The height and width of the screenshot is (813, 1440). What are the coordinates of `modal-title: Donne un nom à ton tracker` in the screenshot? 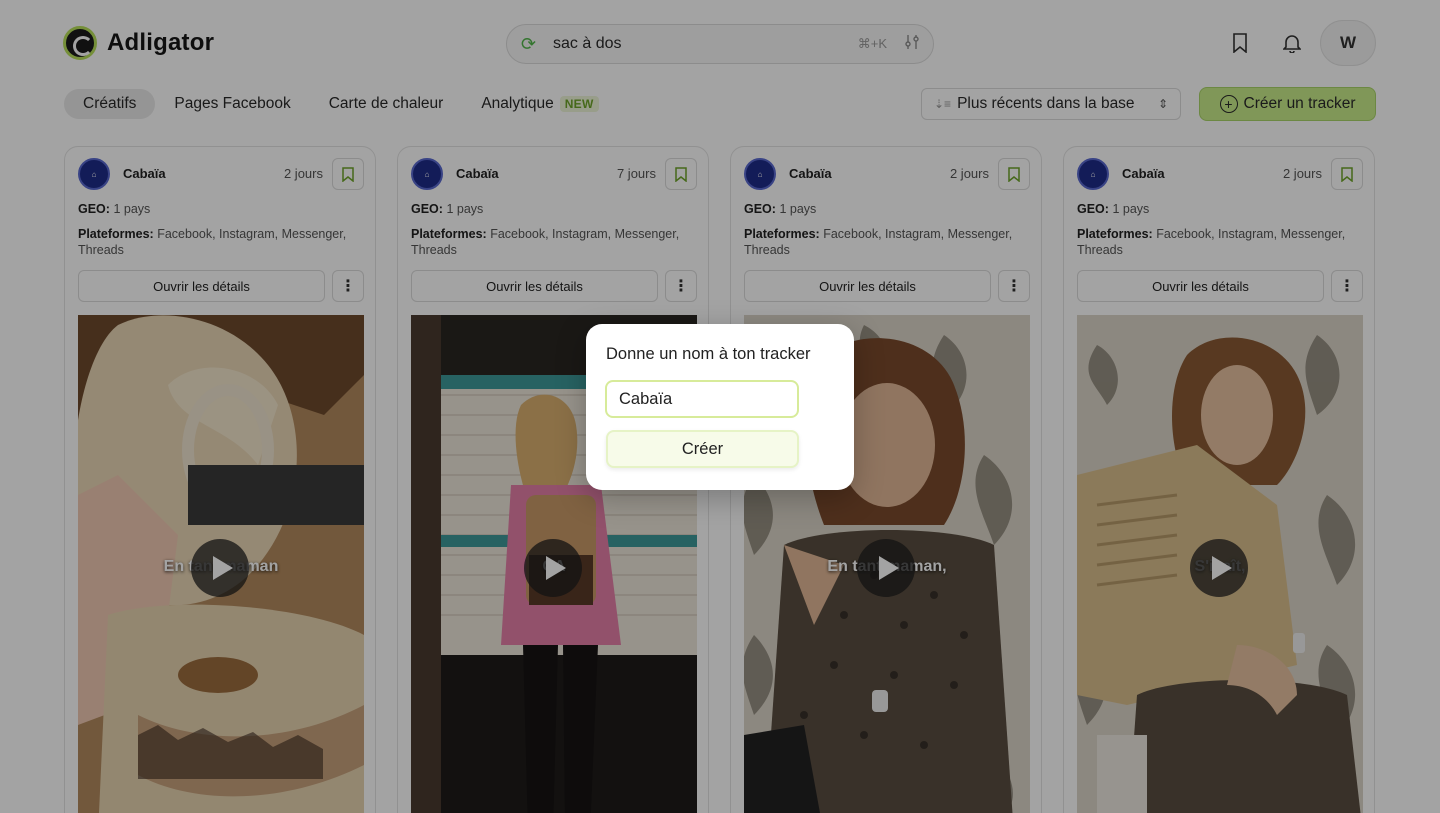 It's located at (708, 354).